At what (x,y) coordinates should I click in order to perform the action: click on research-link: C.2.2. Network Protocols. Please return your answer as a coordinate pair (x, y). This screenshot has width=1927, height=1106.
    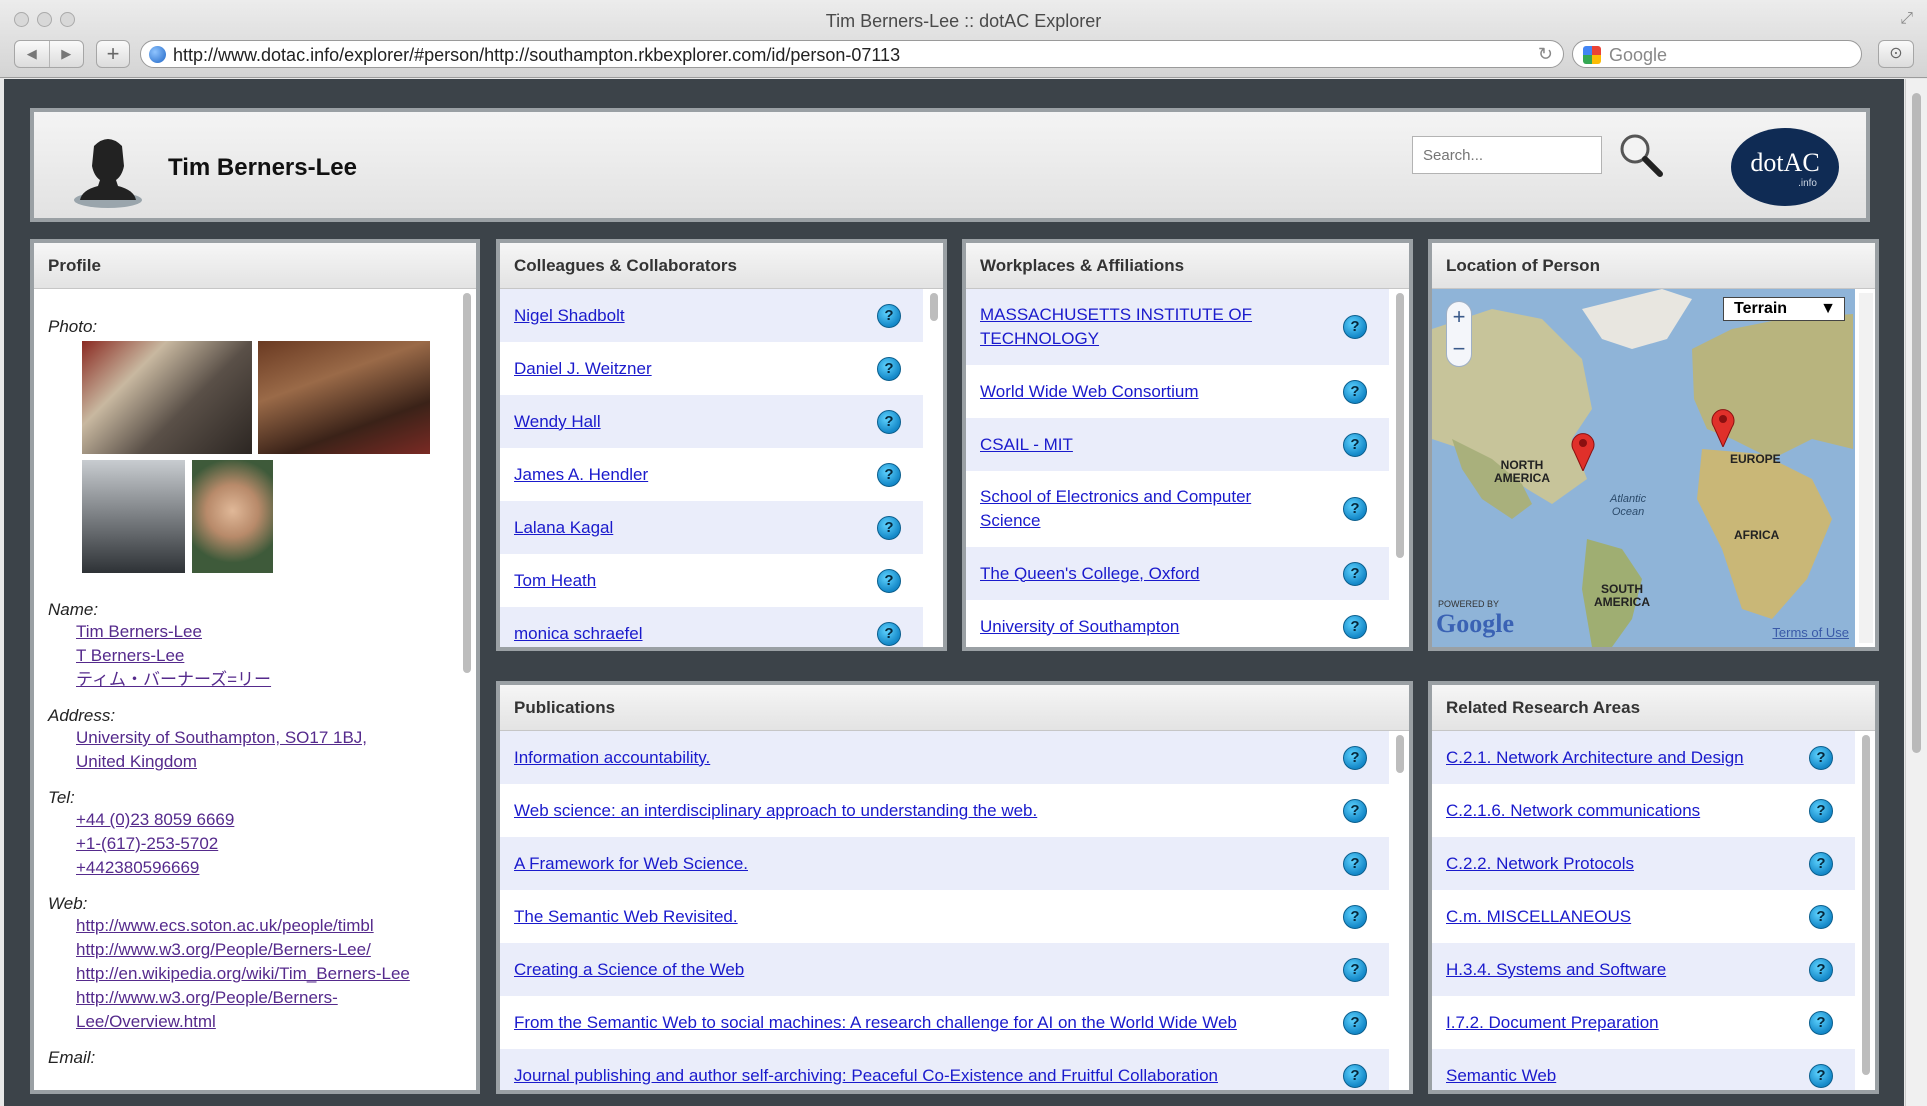
    Looking at the image, I should click on (1540, 864).